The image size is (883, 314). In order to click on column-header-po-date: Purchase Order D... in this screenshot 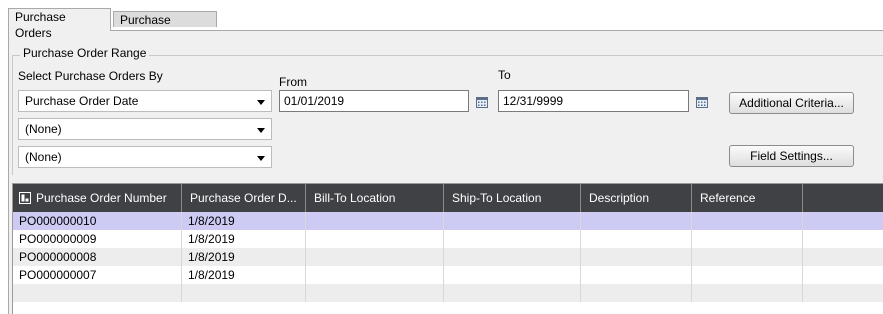, I will do `click(244, 198)`.